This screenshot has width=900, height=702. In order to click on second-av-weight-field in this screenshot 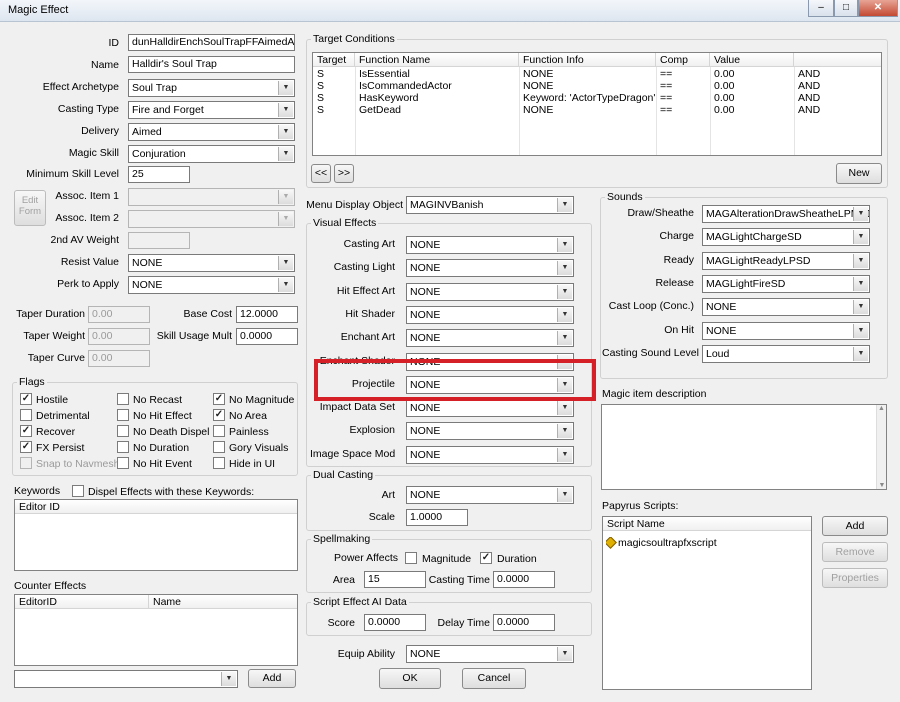, I will do `click(159, 240)`.